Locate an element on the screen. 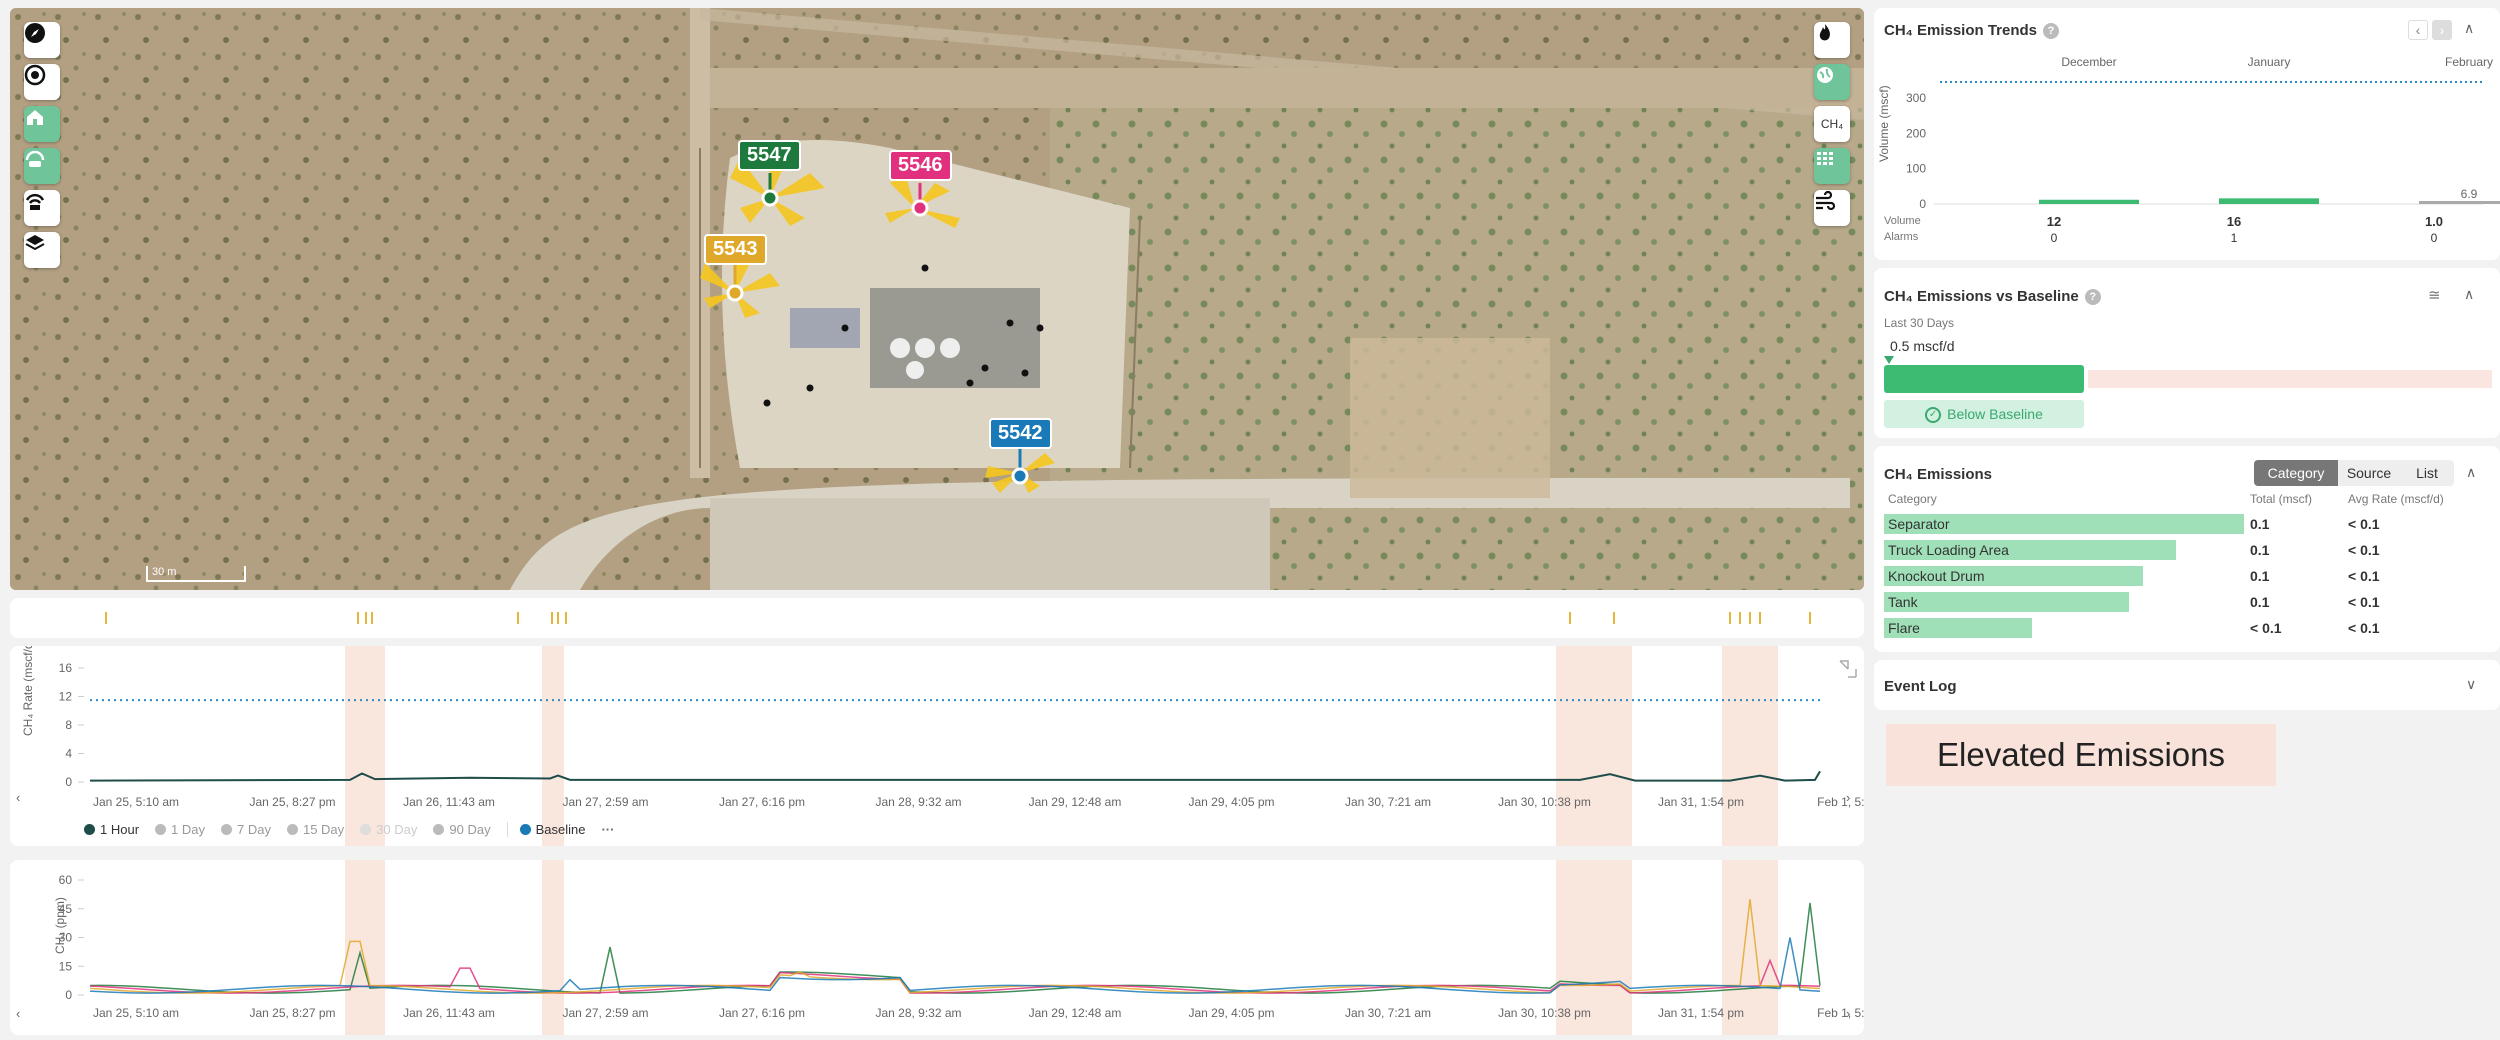 Image resolution: width=2500 pixels, height=1040 pixels. category-bar is located at coordinates (2006, 602).